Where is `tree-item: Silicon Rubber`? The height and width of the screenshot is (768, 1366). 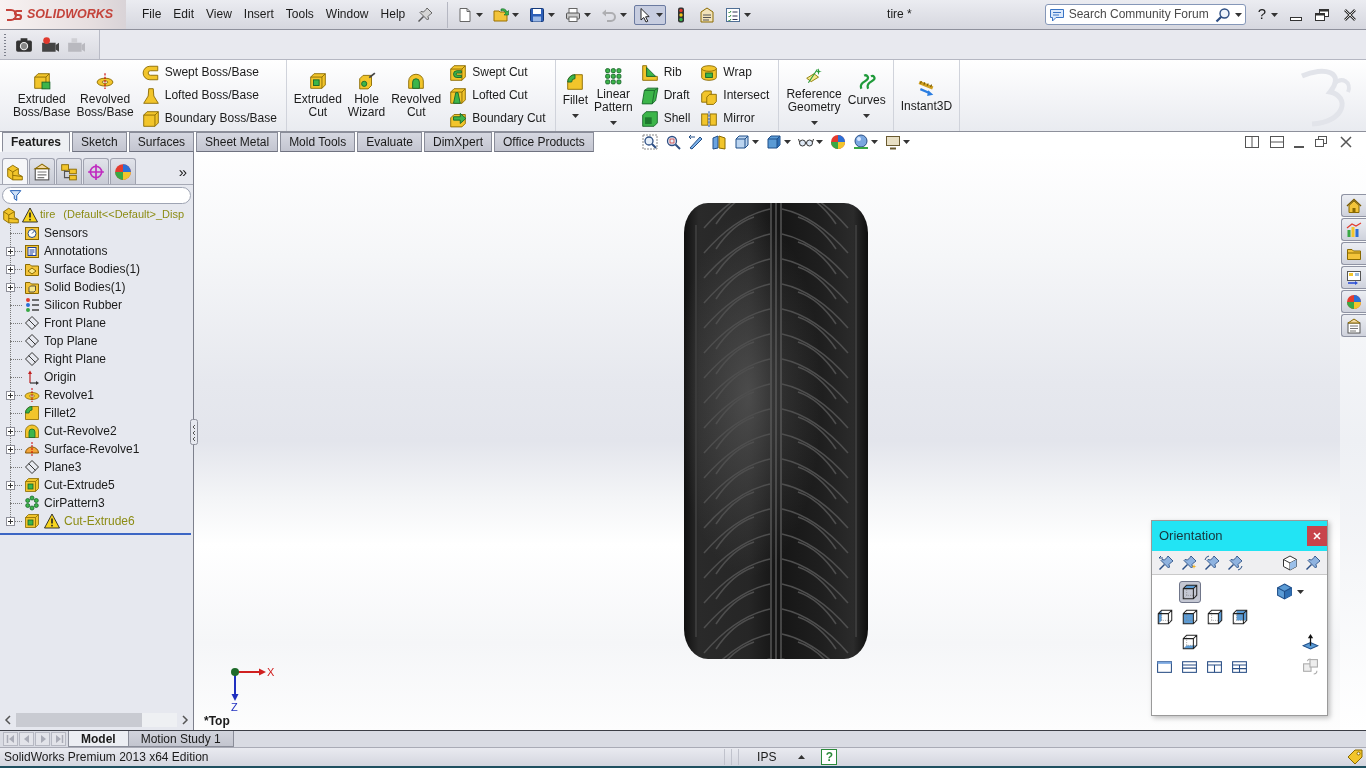 tree-item: Silicon Rubber is located at coordinates (83, 305).